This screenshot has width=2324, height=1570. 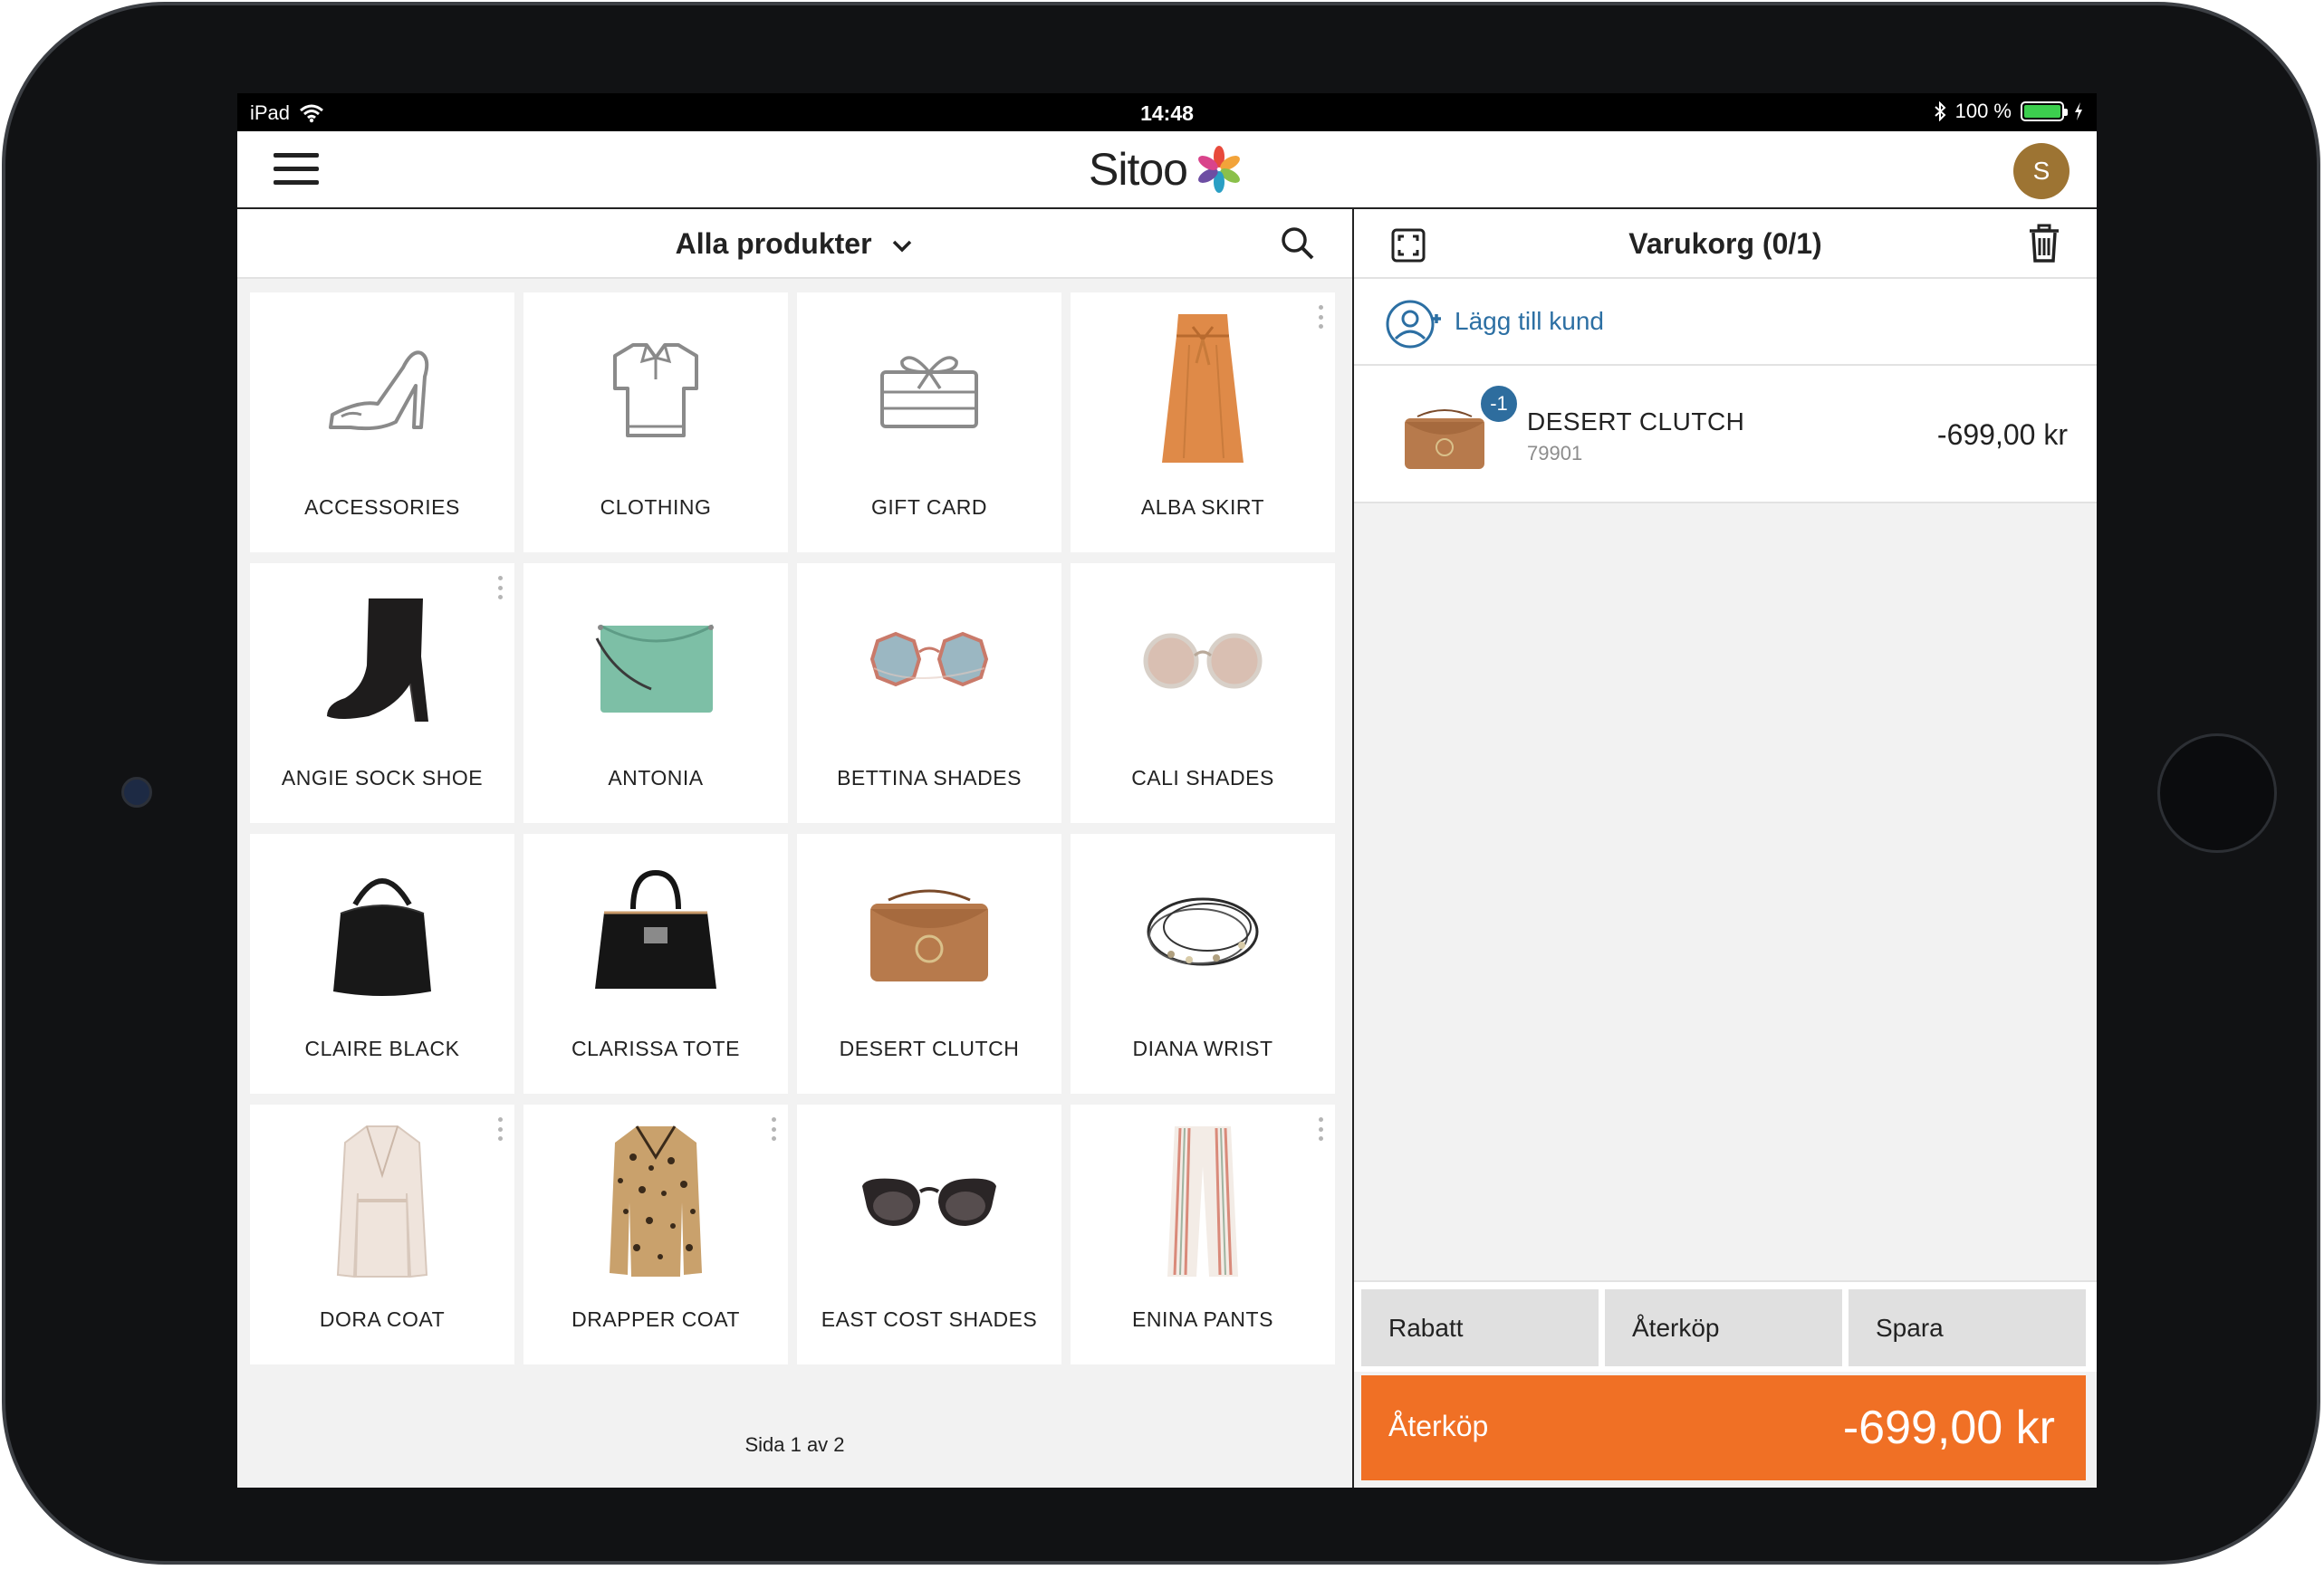 I want to click on home-button, so click(x=2217, y=793).